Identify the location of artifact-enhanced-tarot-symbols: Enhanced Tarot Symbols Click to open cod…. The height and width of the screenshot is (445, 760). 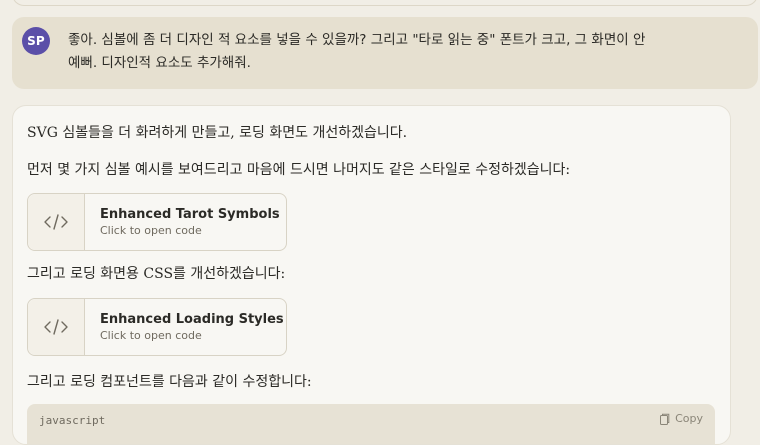
(157, 222).